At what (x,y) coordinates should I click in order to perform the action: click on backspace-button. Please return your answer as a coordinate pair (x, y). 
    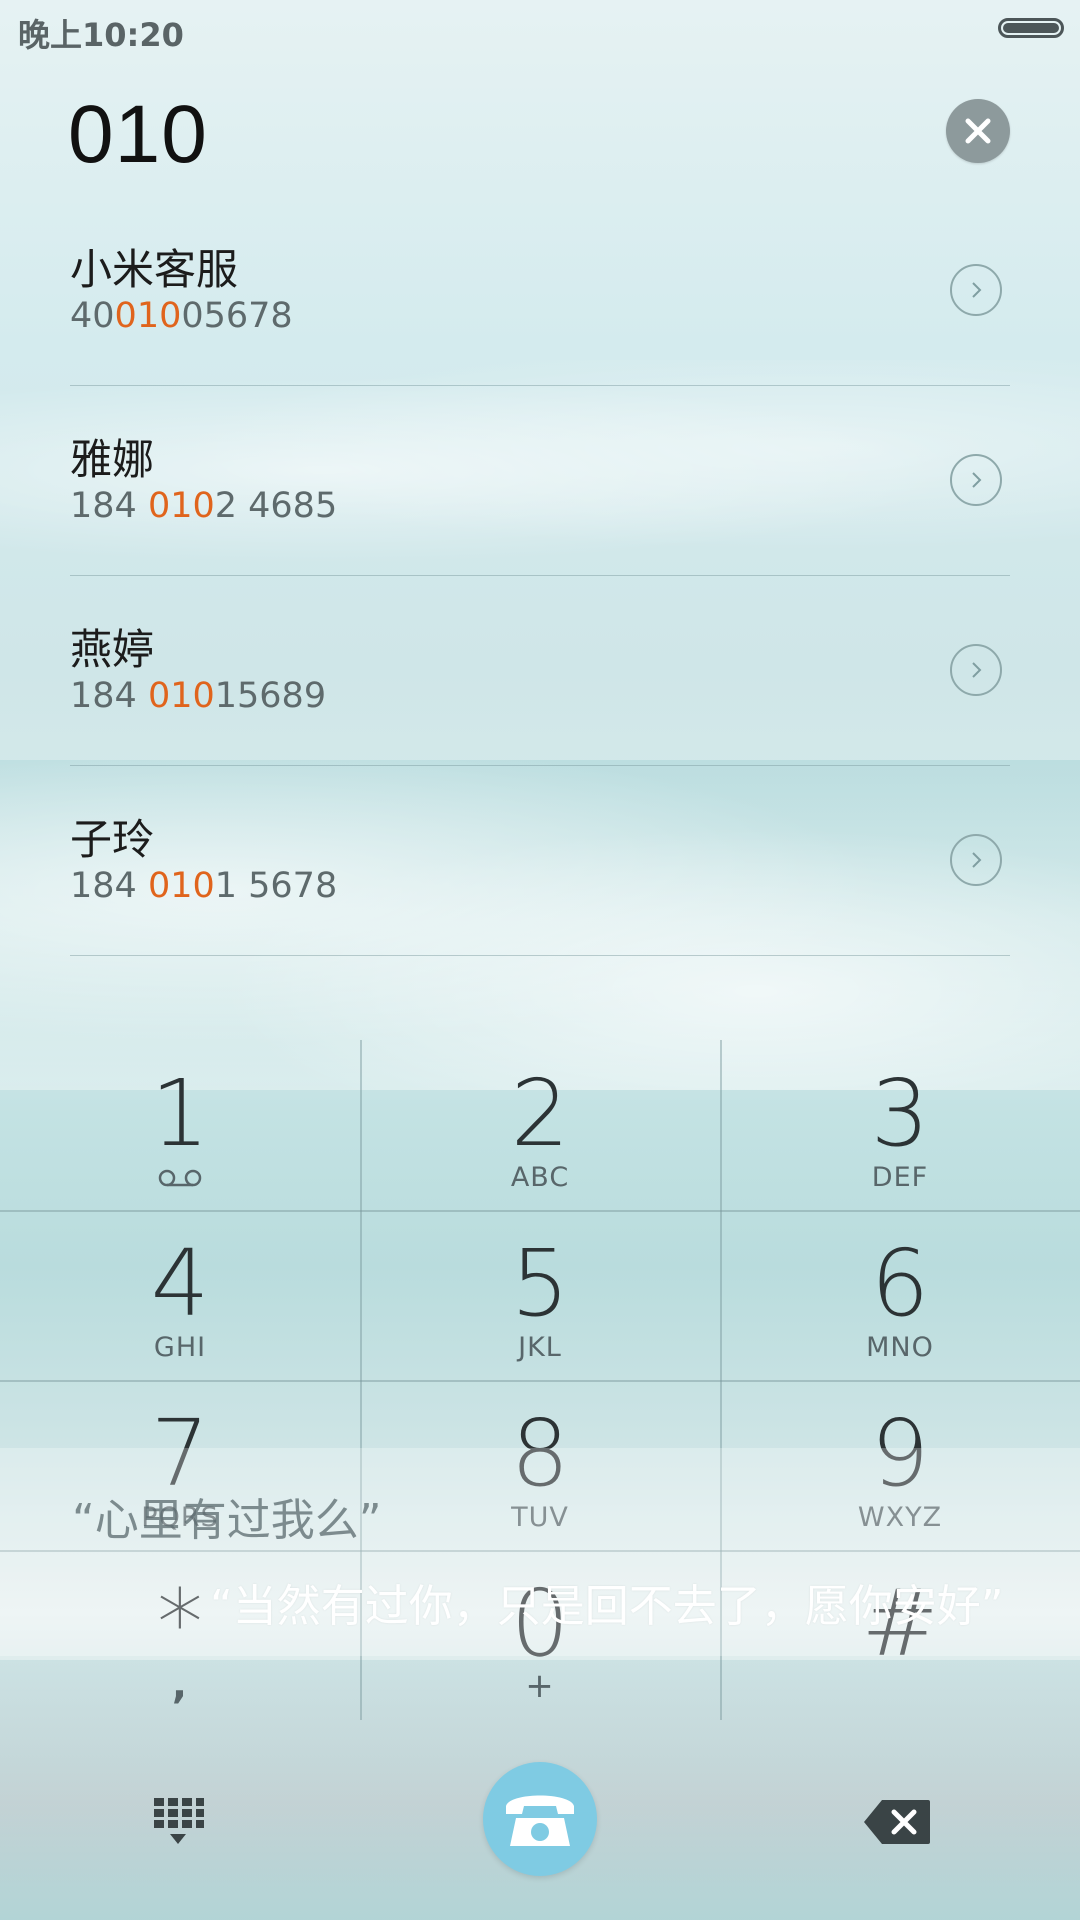
    Looking at the image, I should click on (897, 1822).